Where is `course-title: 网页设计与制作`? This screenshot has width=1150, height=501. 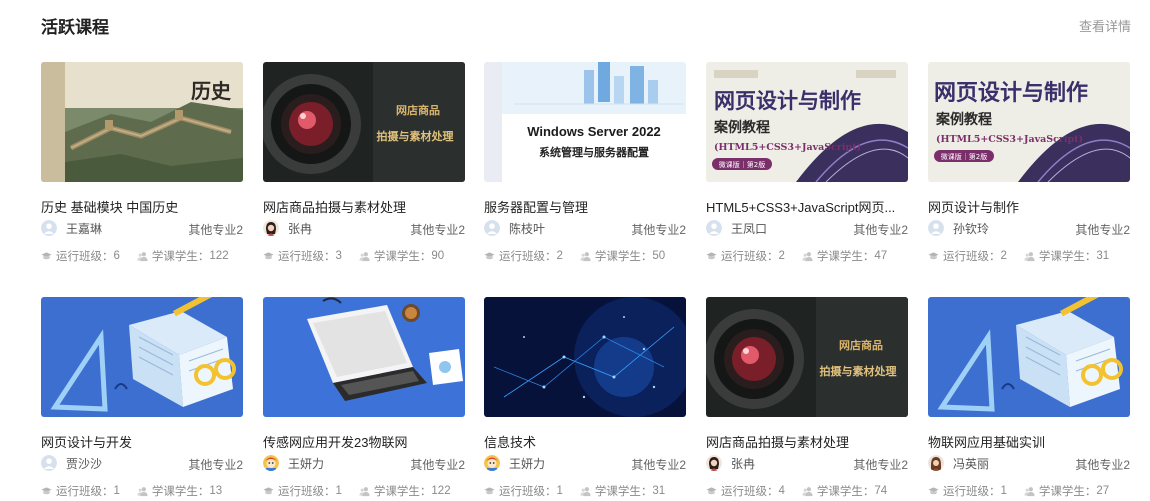 course-title: 网页设计与制作 is located at coordinates (1029, 206).